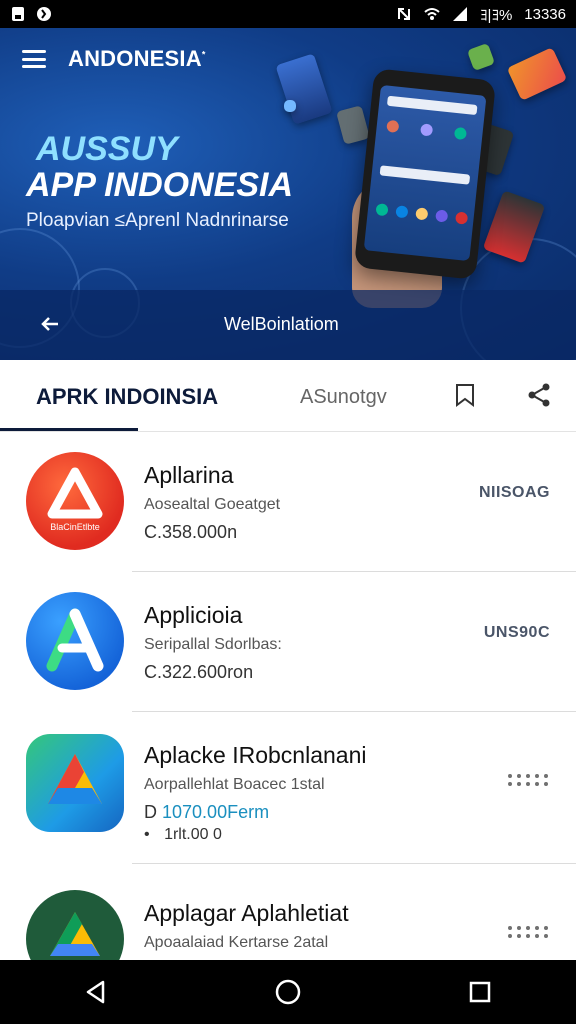  What do you see at coordinates (432, 14) in the screenshot?
I see `wifi-icon` at bounding box center [432, 14].